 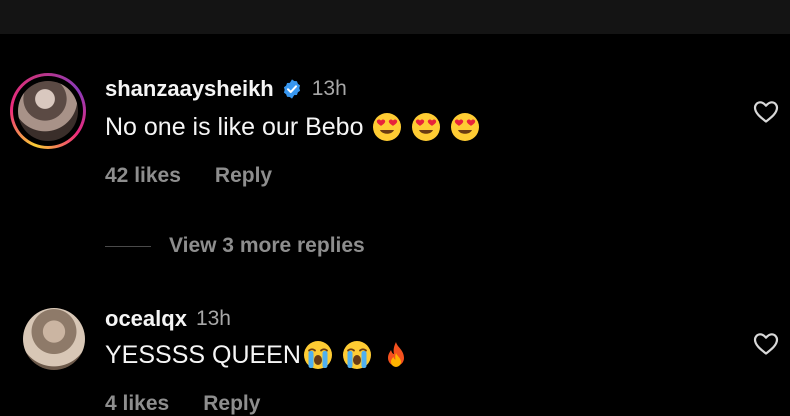 What do you see at coordinates (182, 404) in the screenshot?
I see `comment-actions: 4 likes Reply` at bounding box center [182, 404].